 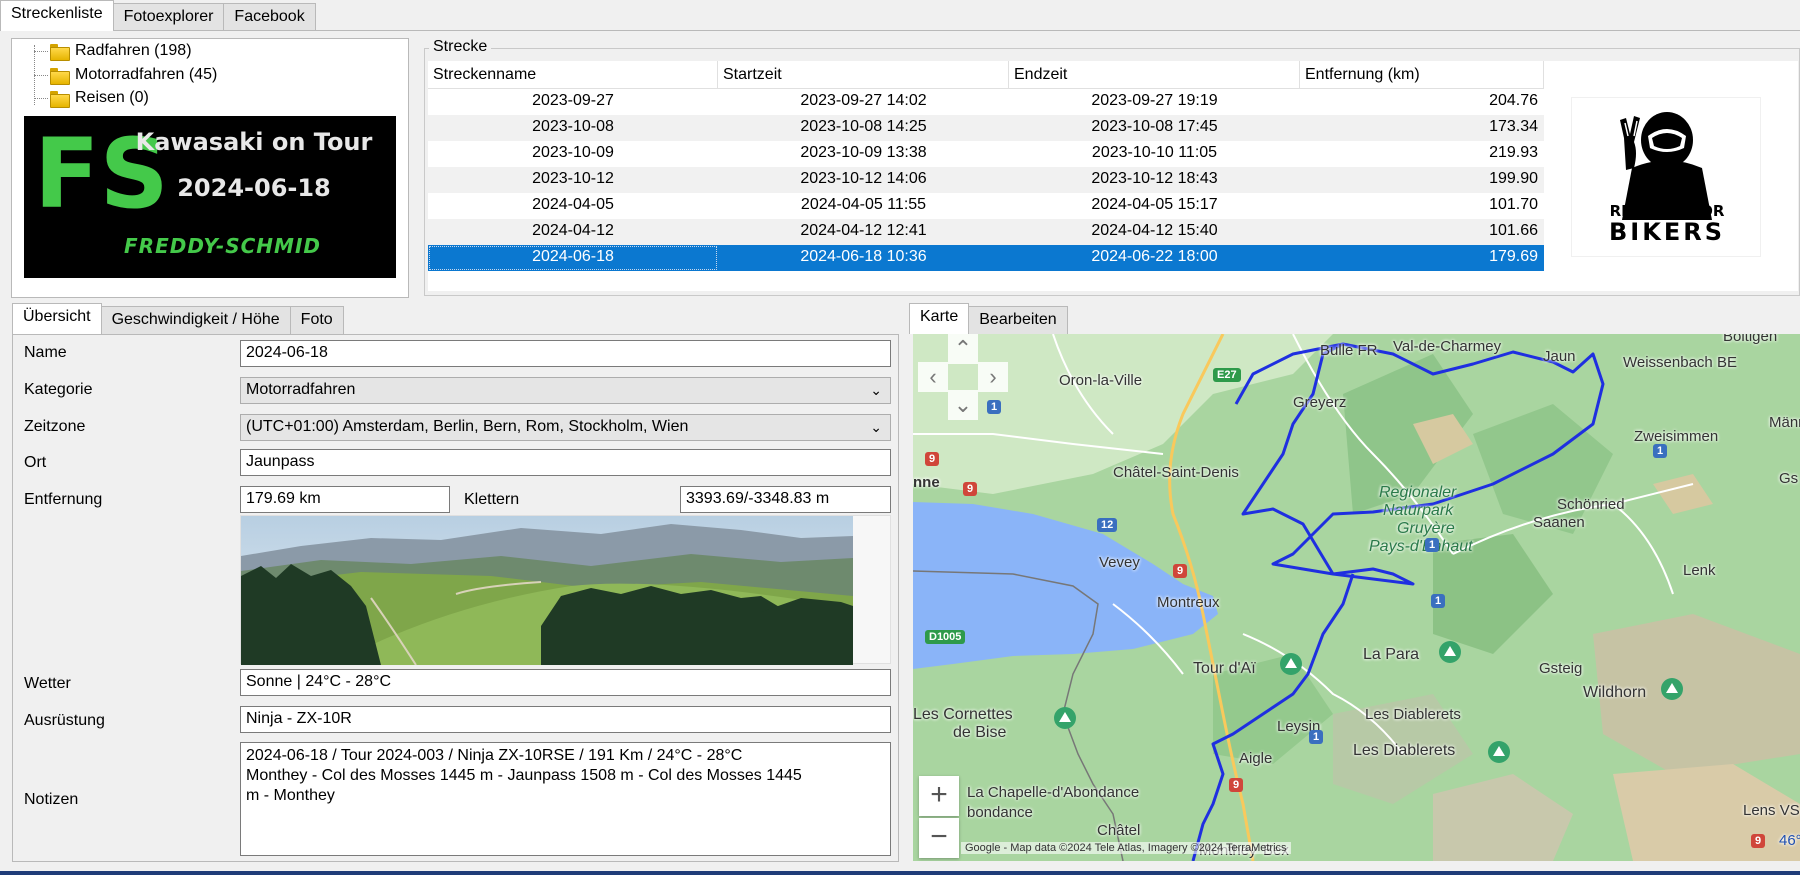 What do you see at coordinates (1053, 792) in the screenshot?
I see `map-label: La Chapelle-d'Abondance` at bounding box center [1053, 792].